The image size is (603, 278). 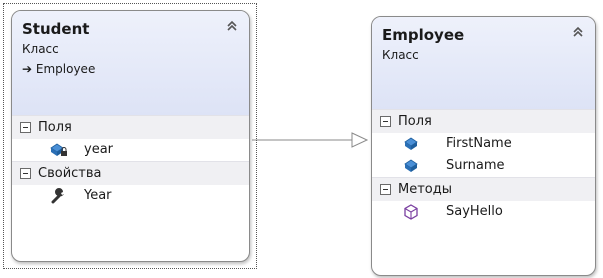 What do you see at coordinates (65, 69) in the screenshot?
I see `base-class-name: Employee` at bounding box center [65, 69].